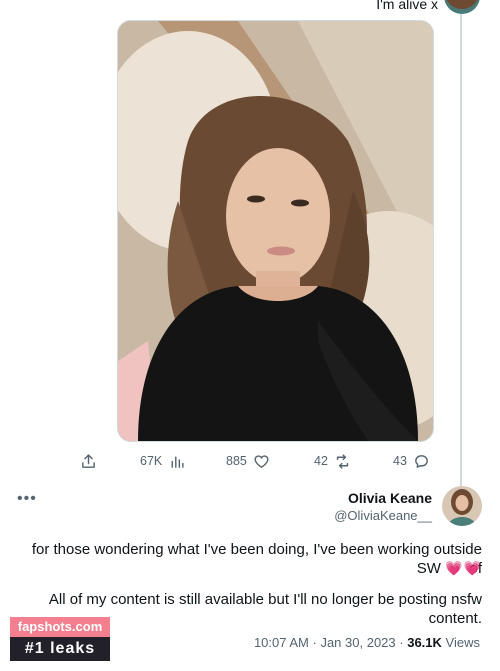  Describe the element at coordinates (461, 249) in the screenshot. I see `thread-connector-line` at that location.